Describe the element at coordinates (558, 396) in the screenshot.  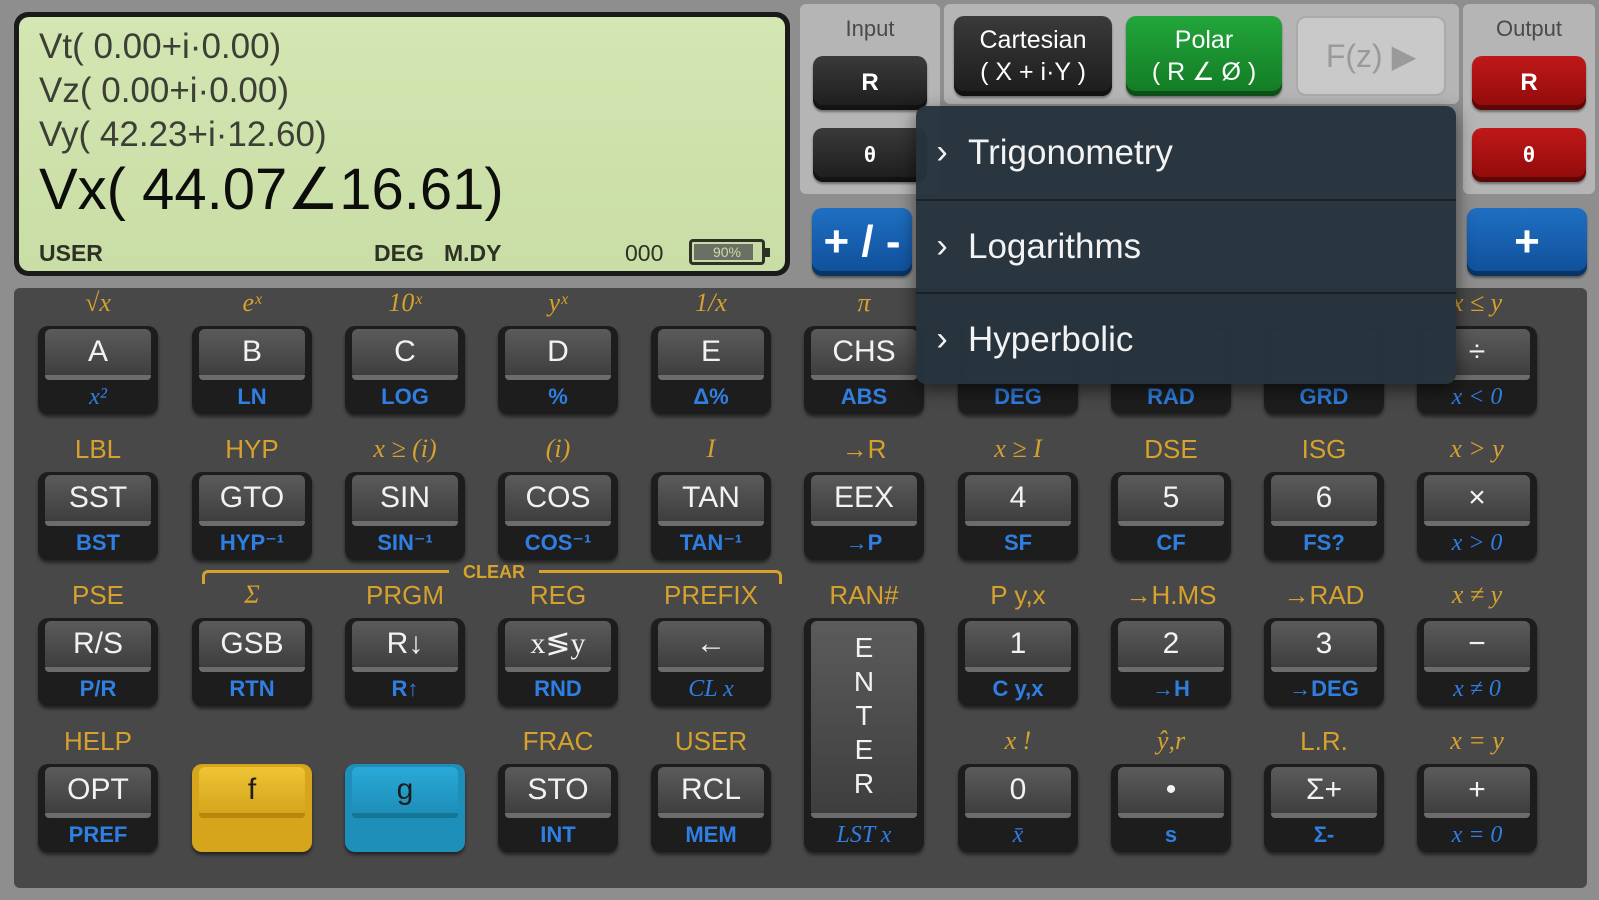
I see `key-shift-g-label: %` at that location.